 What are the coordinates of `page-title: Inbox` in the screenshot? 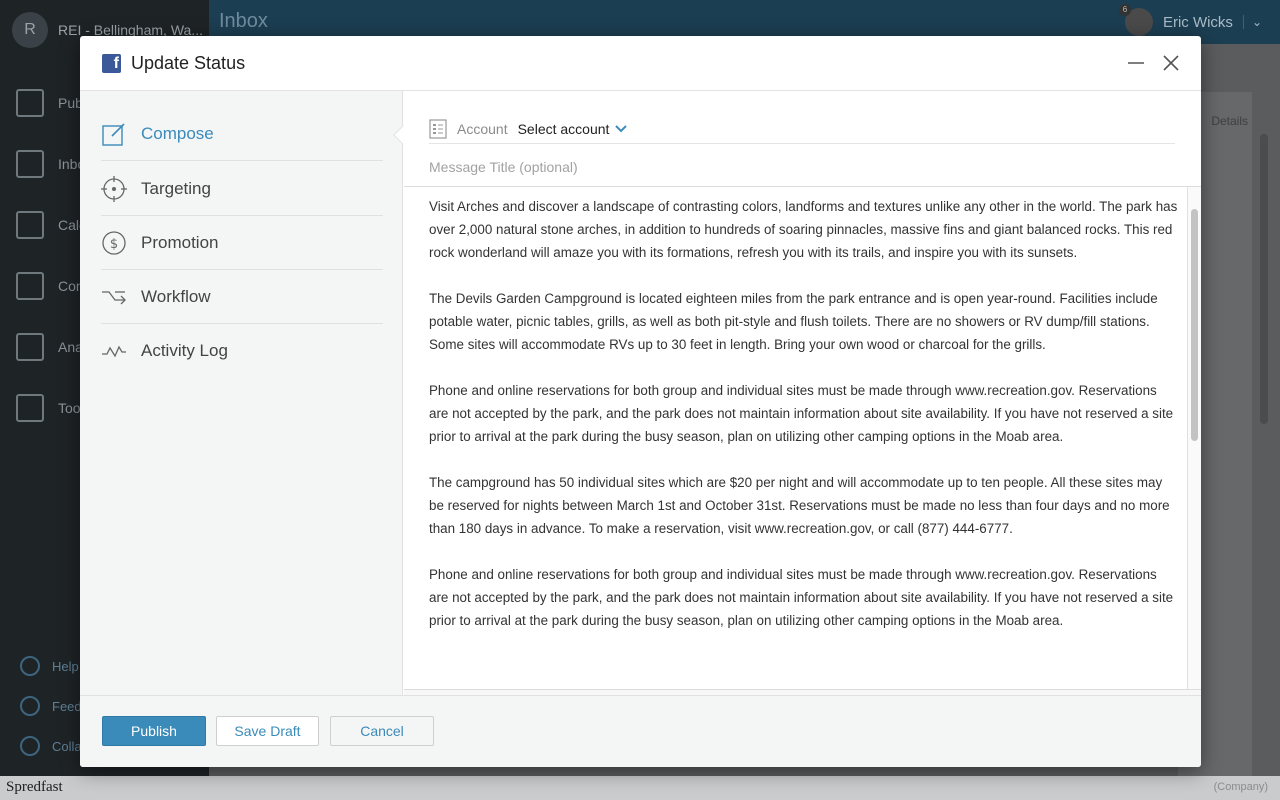 It's located at (243, 21).